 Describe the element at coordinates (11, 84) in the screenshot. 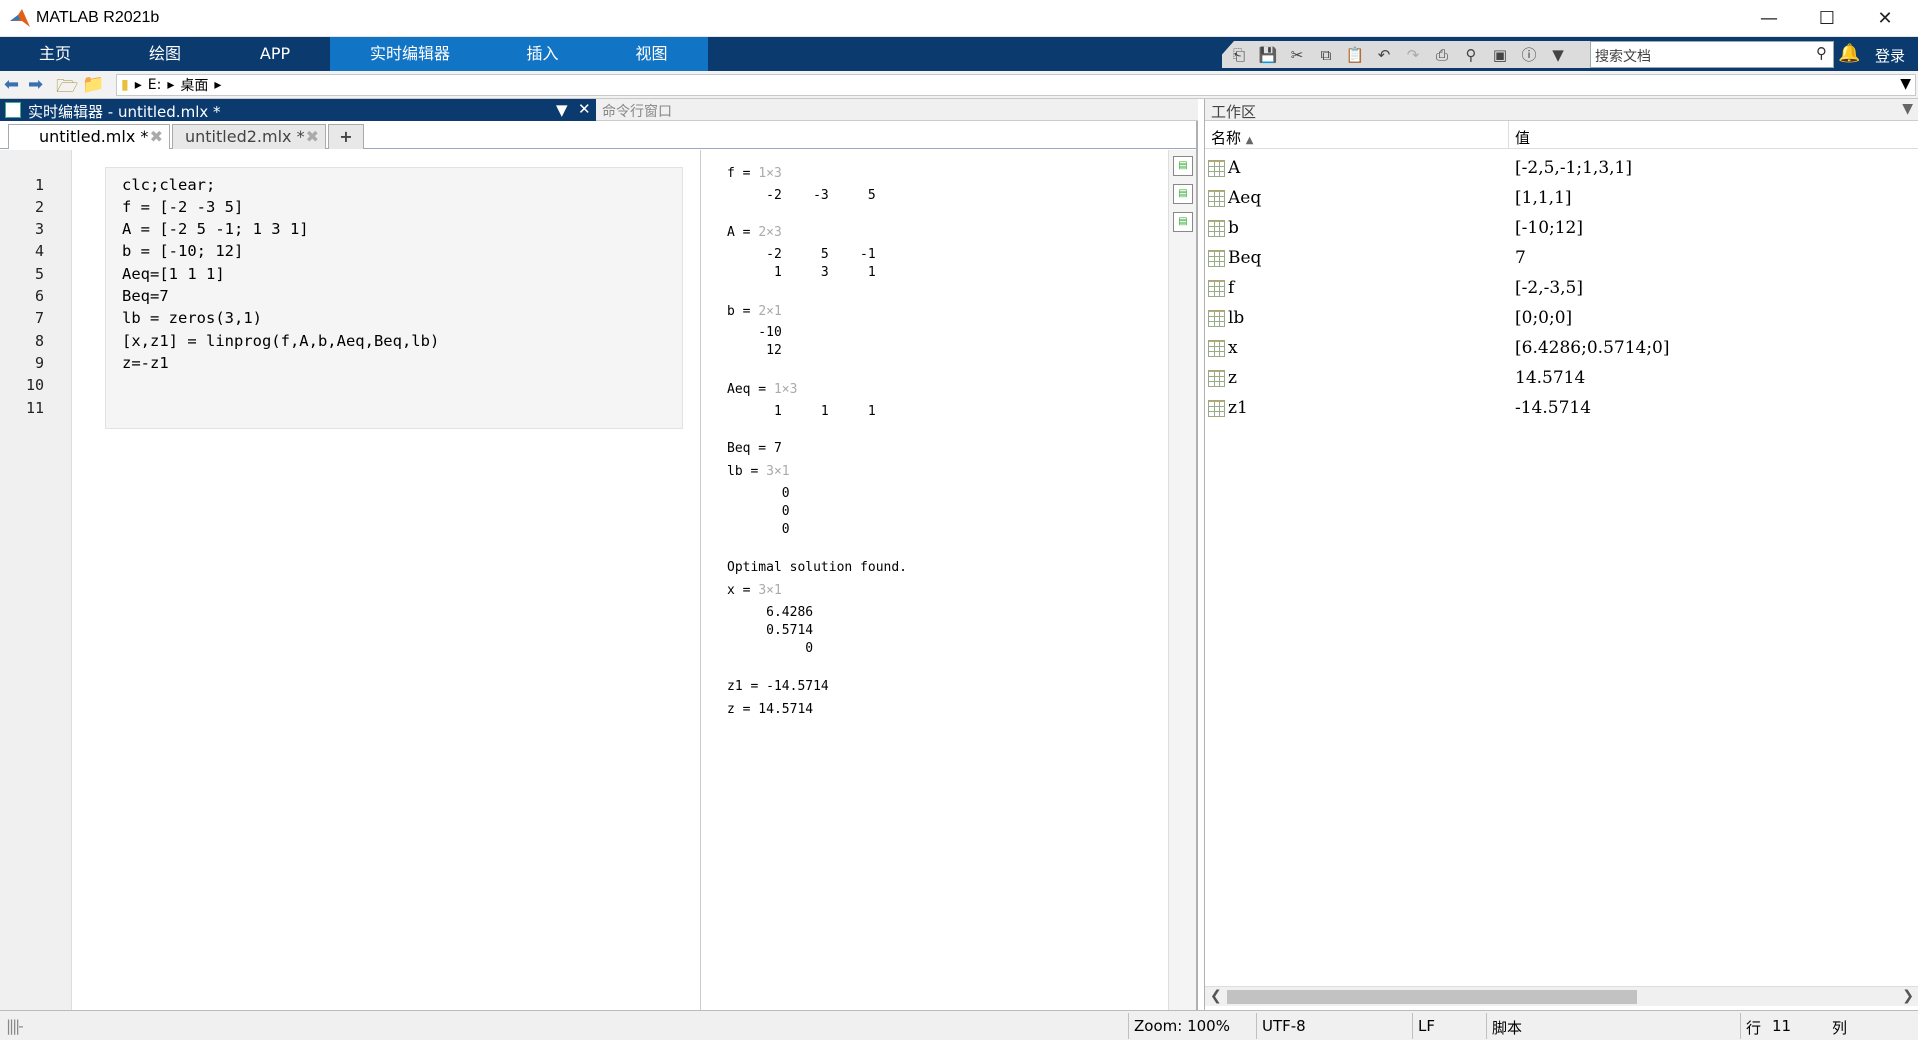

I see `back-arrow-icon: ⬅` at that location.